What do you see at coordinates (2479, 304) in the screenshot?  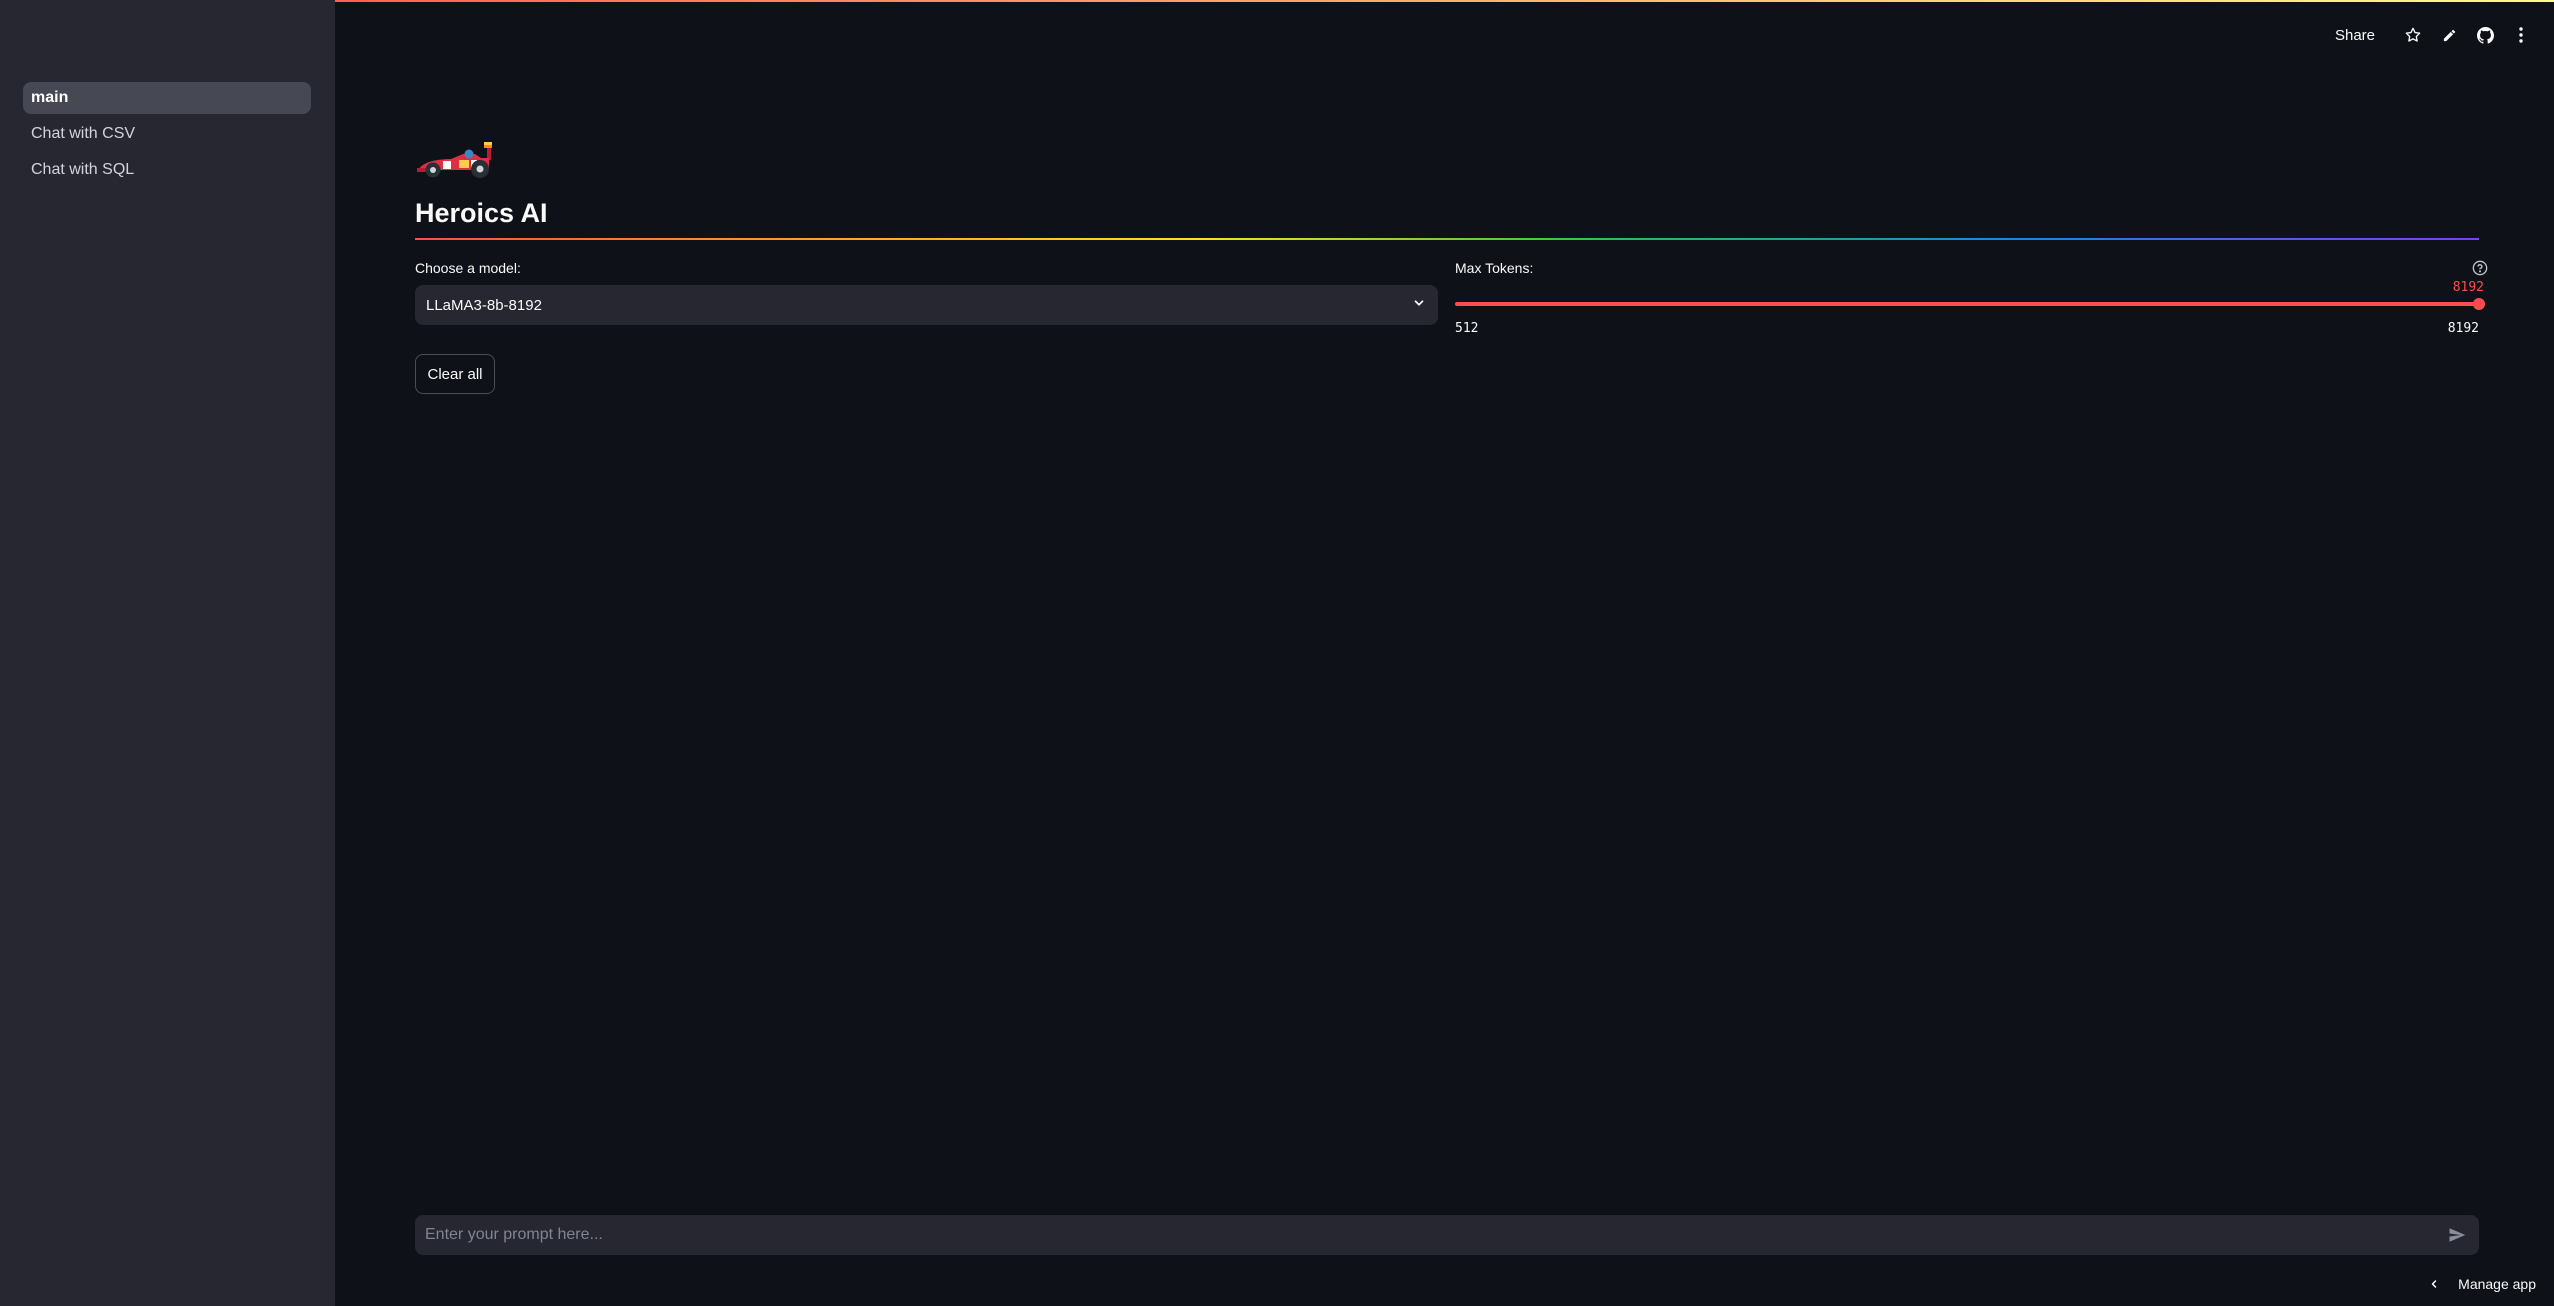 I see `slider-thumb` at bounding box center [2479, 304].